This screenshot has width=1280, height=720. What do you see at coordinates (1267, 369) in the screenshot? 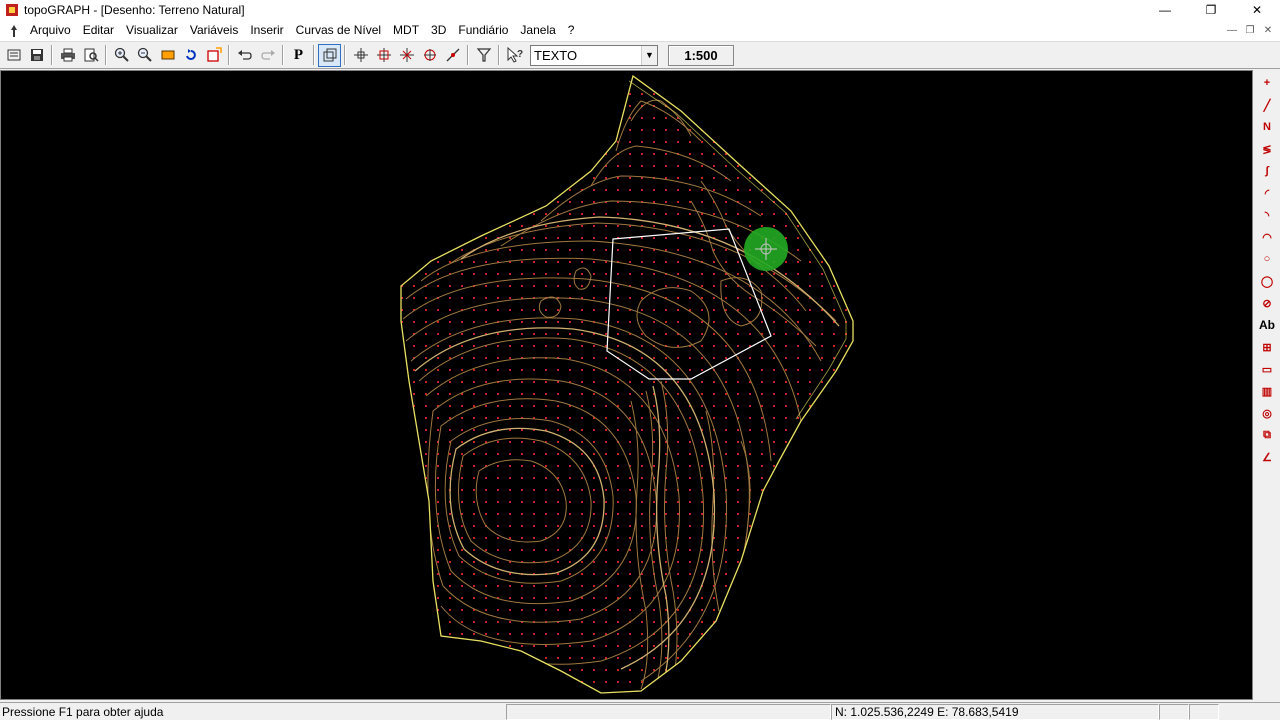
I see `rectangle-icon: ▭` at bounding box center [1267, 369].